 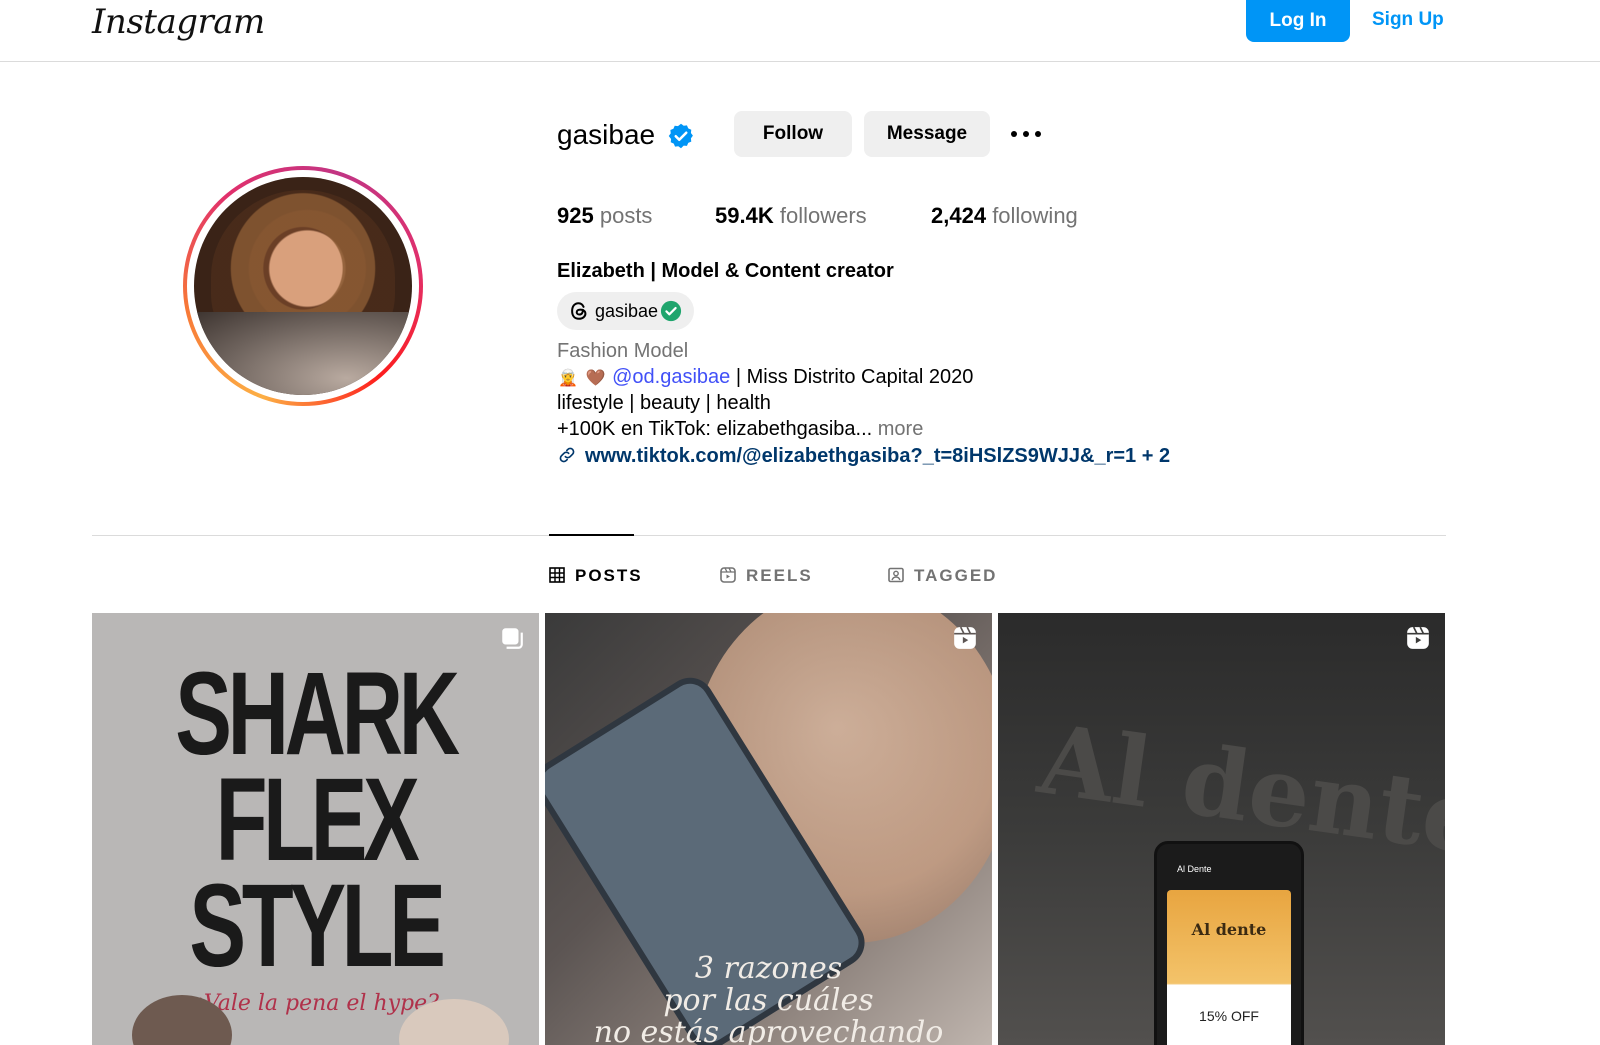 I want to click on phone-screen: Al dente 15% OFF, so click(x=1229, y=967).